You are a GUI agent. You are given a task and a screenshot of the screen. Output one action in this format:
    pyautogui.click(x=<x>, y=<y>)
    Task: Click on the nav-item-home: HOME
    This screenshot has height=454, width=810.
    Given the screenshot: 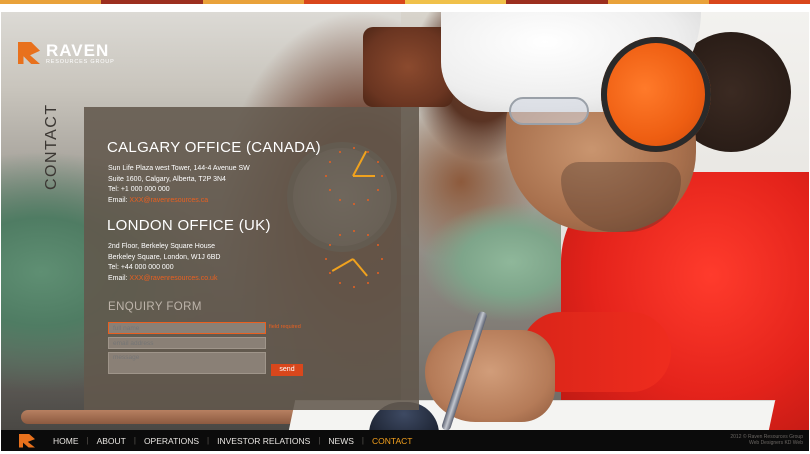 What is the action you would take?
    pyautogui.click(x=66, y=441)
    